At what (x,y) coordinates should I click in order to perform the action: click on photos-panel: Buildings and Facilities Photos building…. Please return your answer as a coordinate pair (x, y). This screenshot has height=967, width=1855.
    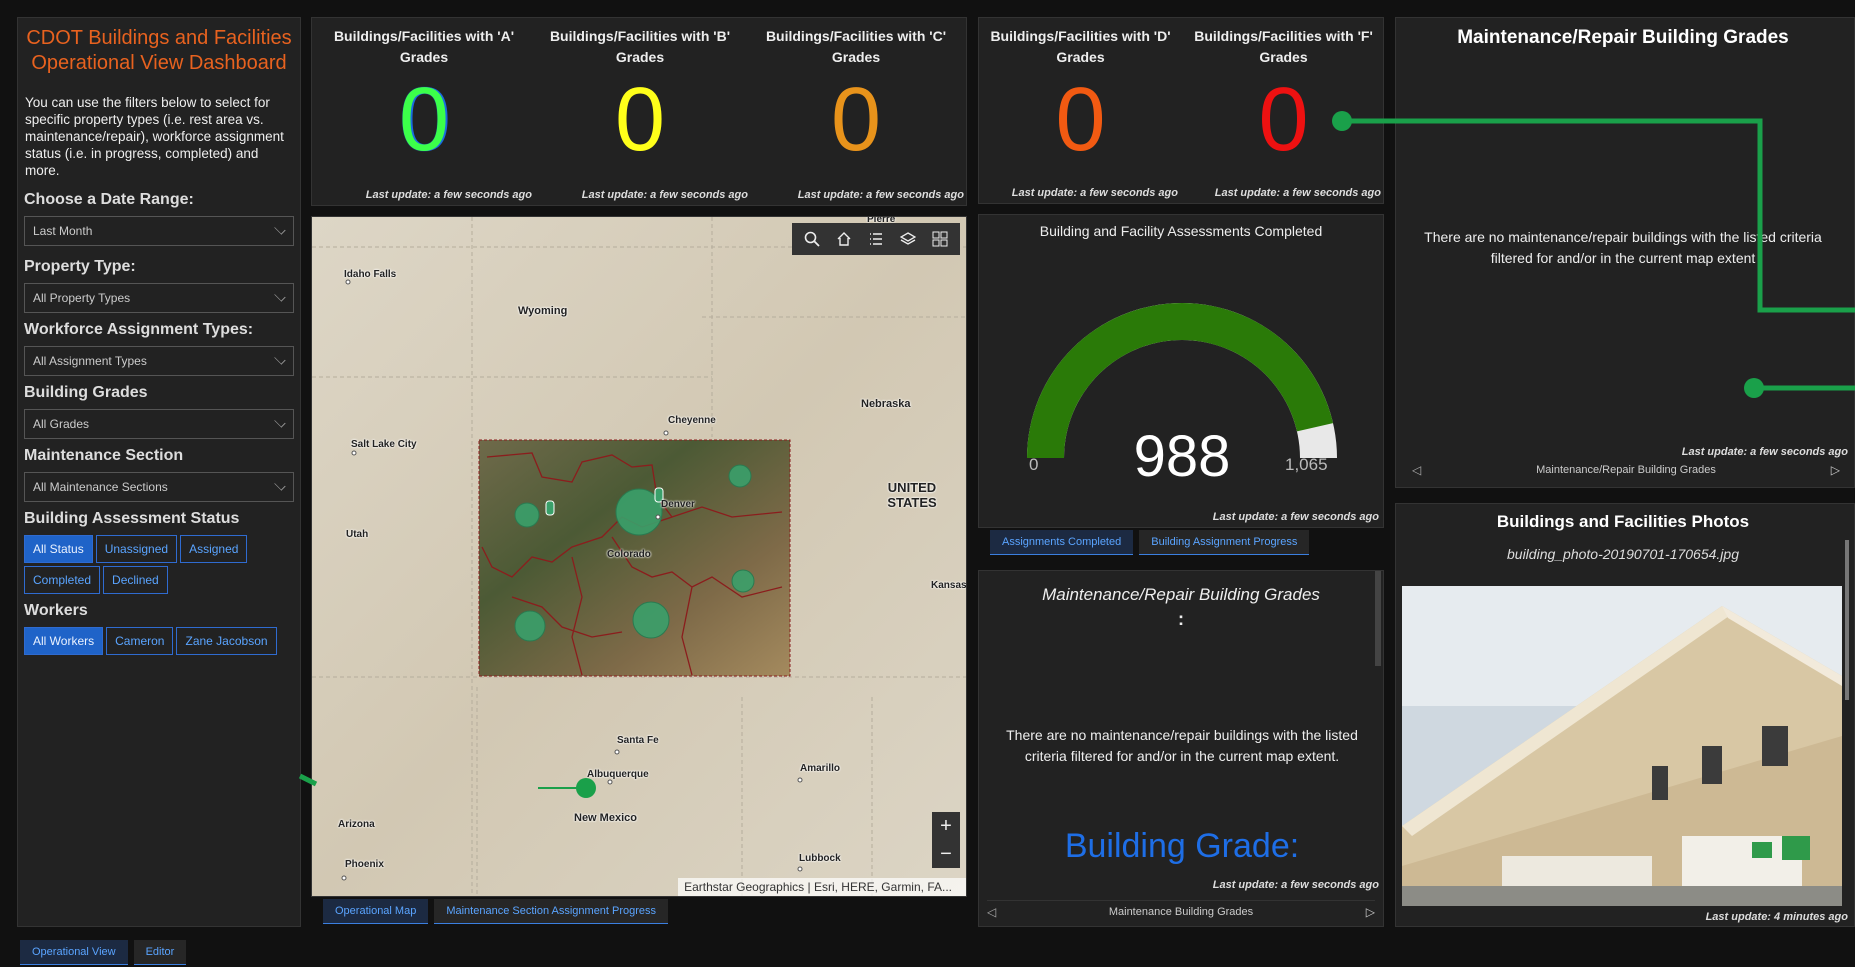
    Looking at the image, I should click on (1625, 715).